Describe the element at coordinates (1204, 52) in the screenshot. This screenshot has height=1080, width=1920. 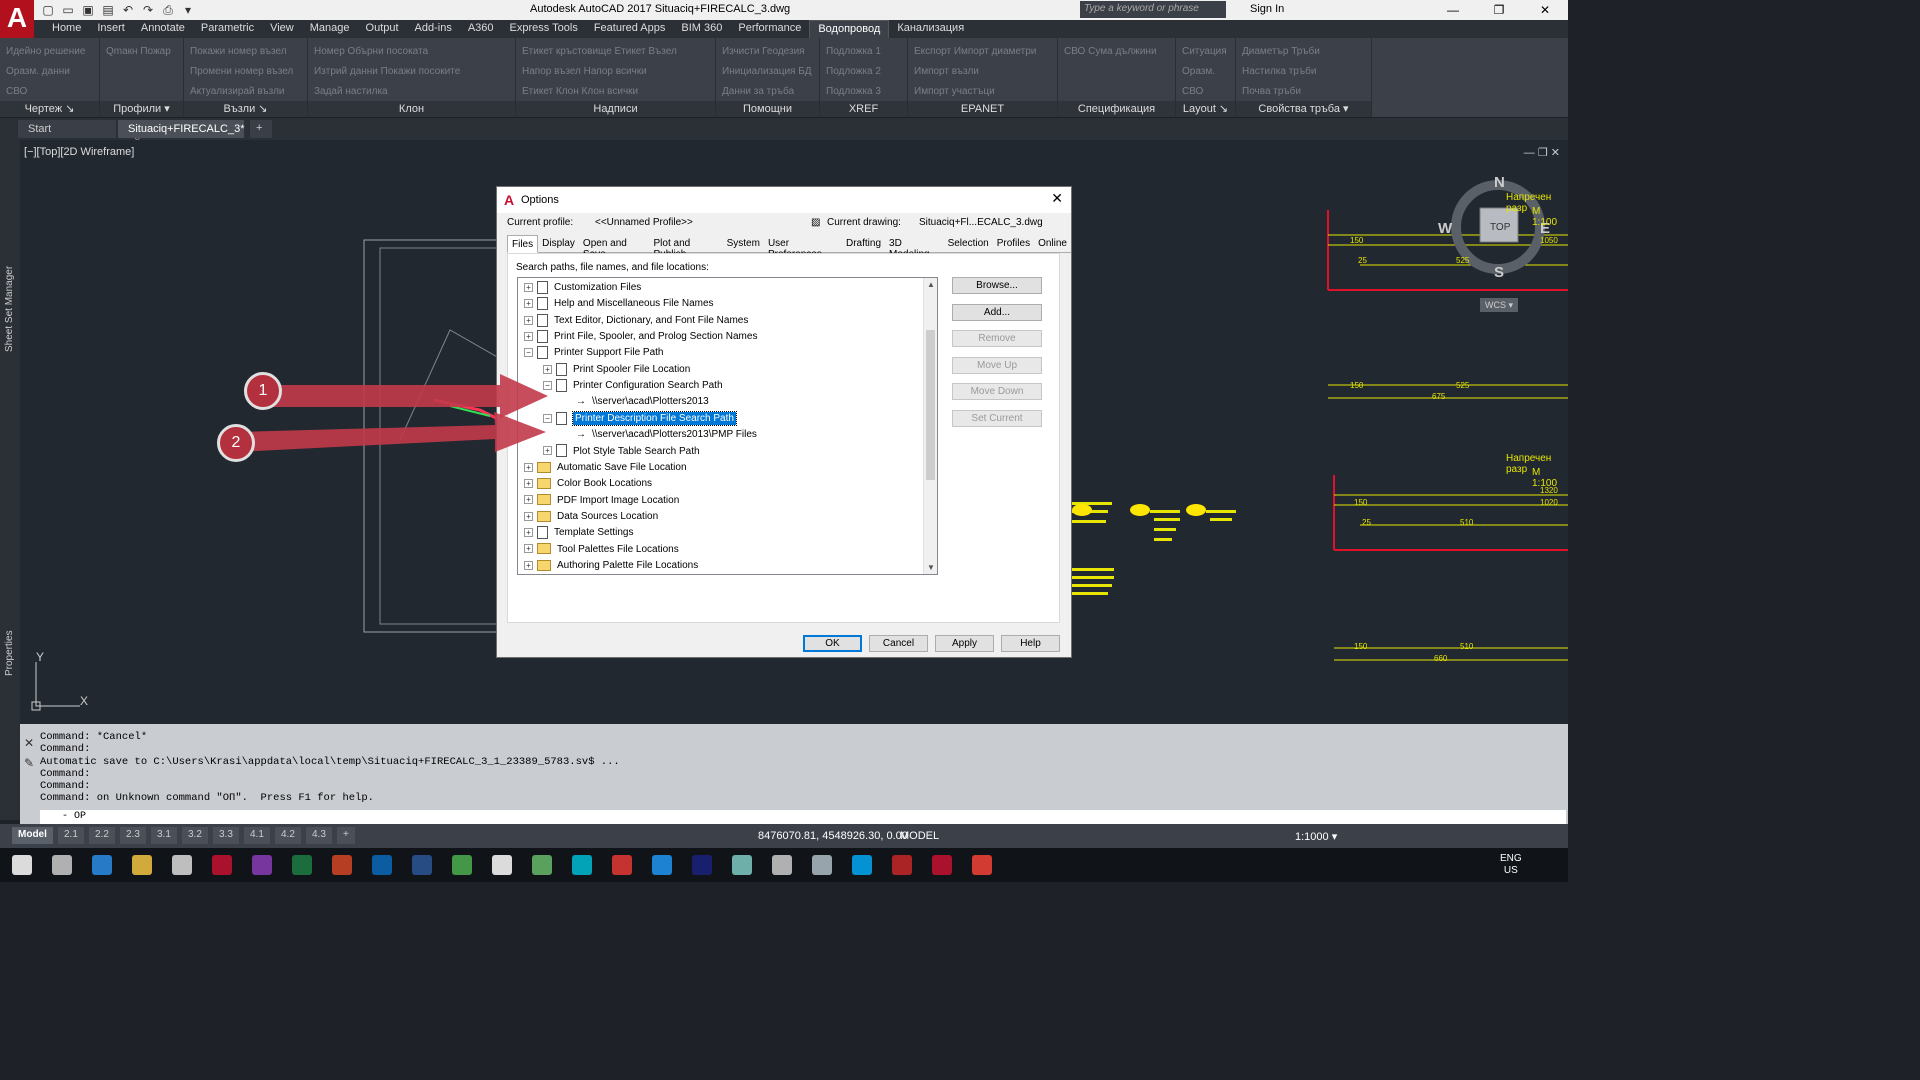
I see `ribbon-command: Ситуация` at that location.